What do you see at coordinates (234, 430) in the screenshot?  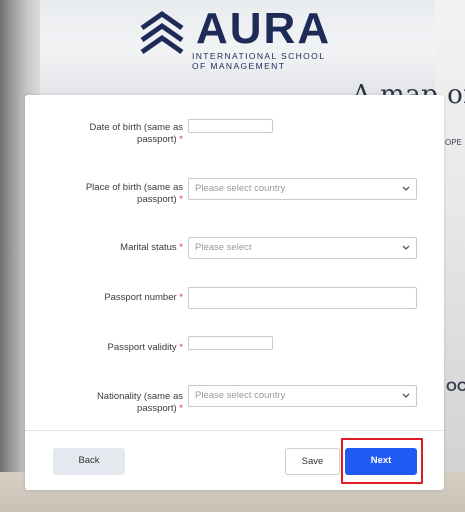 I see `footer-divider` at bounding box center [234, 430].